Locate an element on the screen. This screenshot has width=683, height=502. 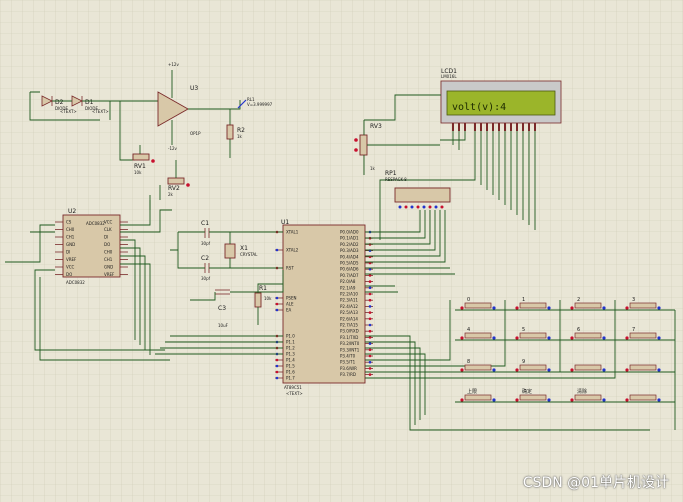
opamp-label: OP1P is located at coordinates (195, 133).